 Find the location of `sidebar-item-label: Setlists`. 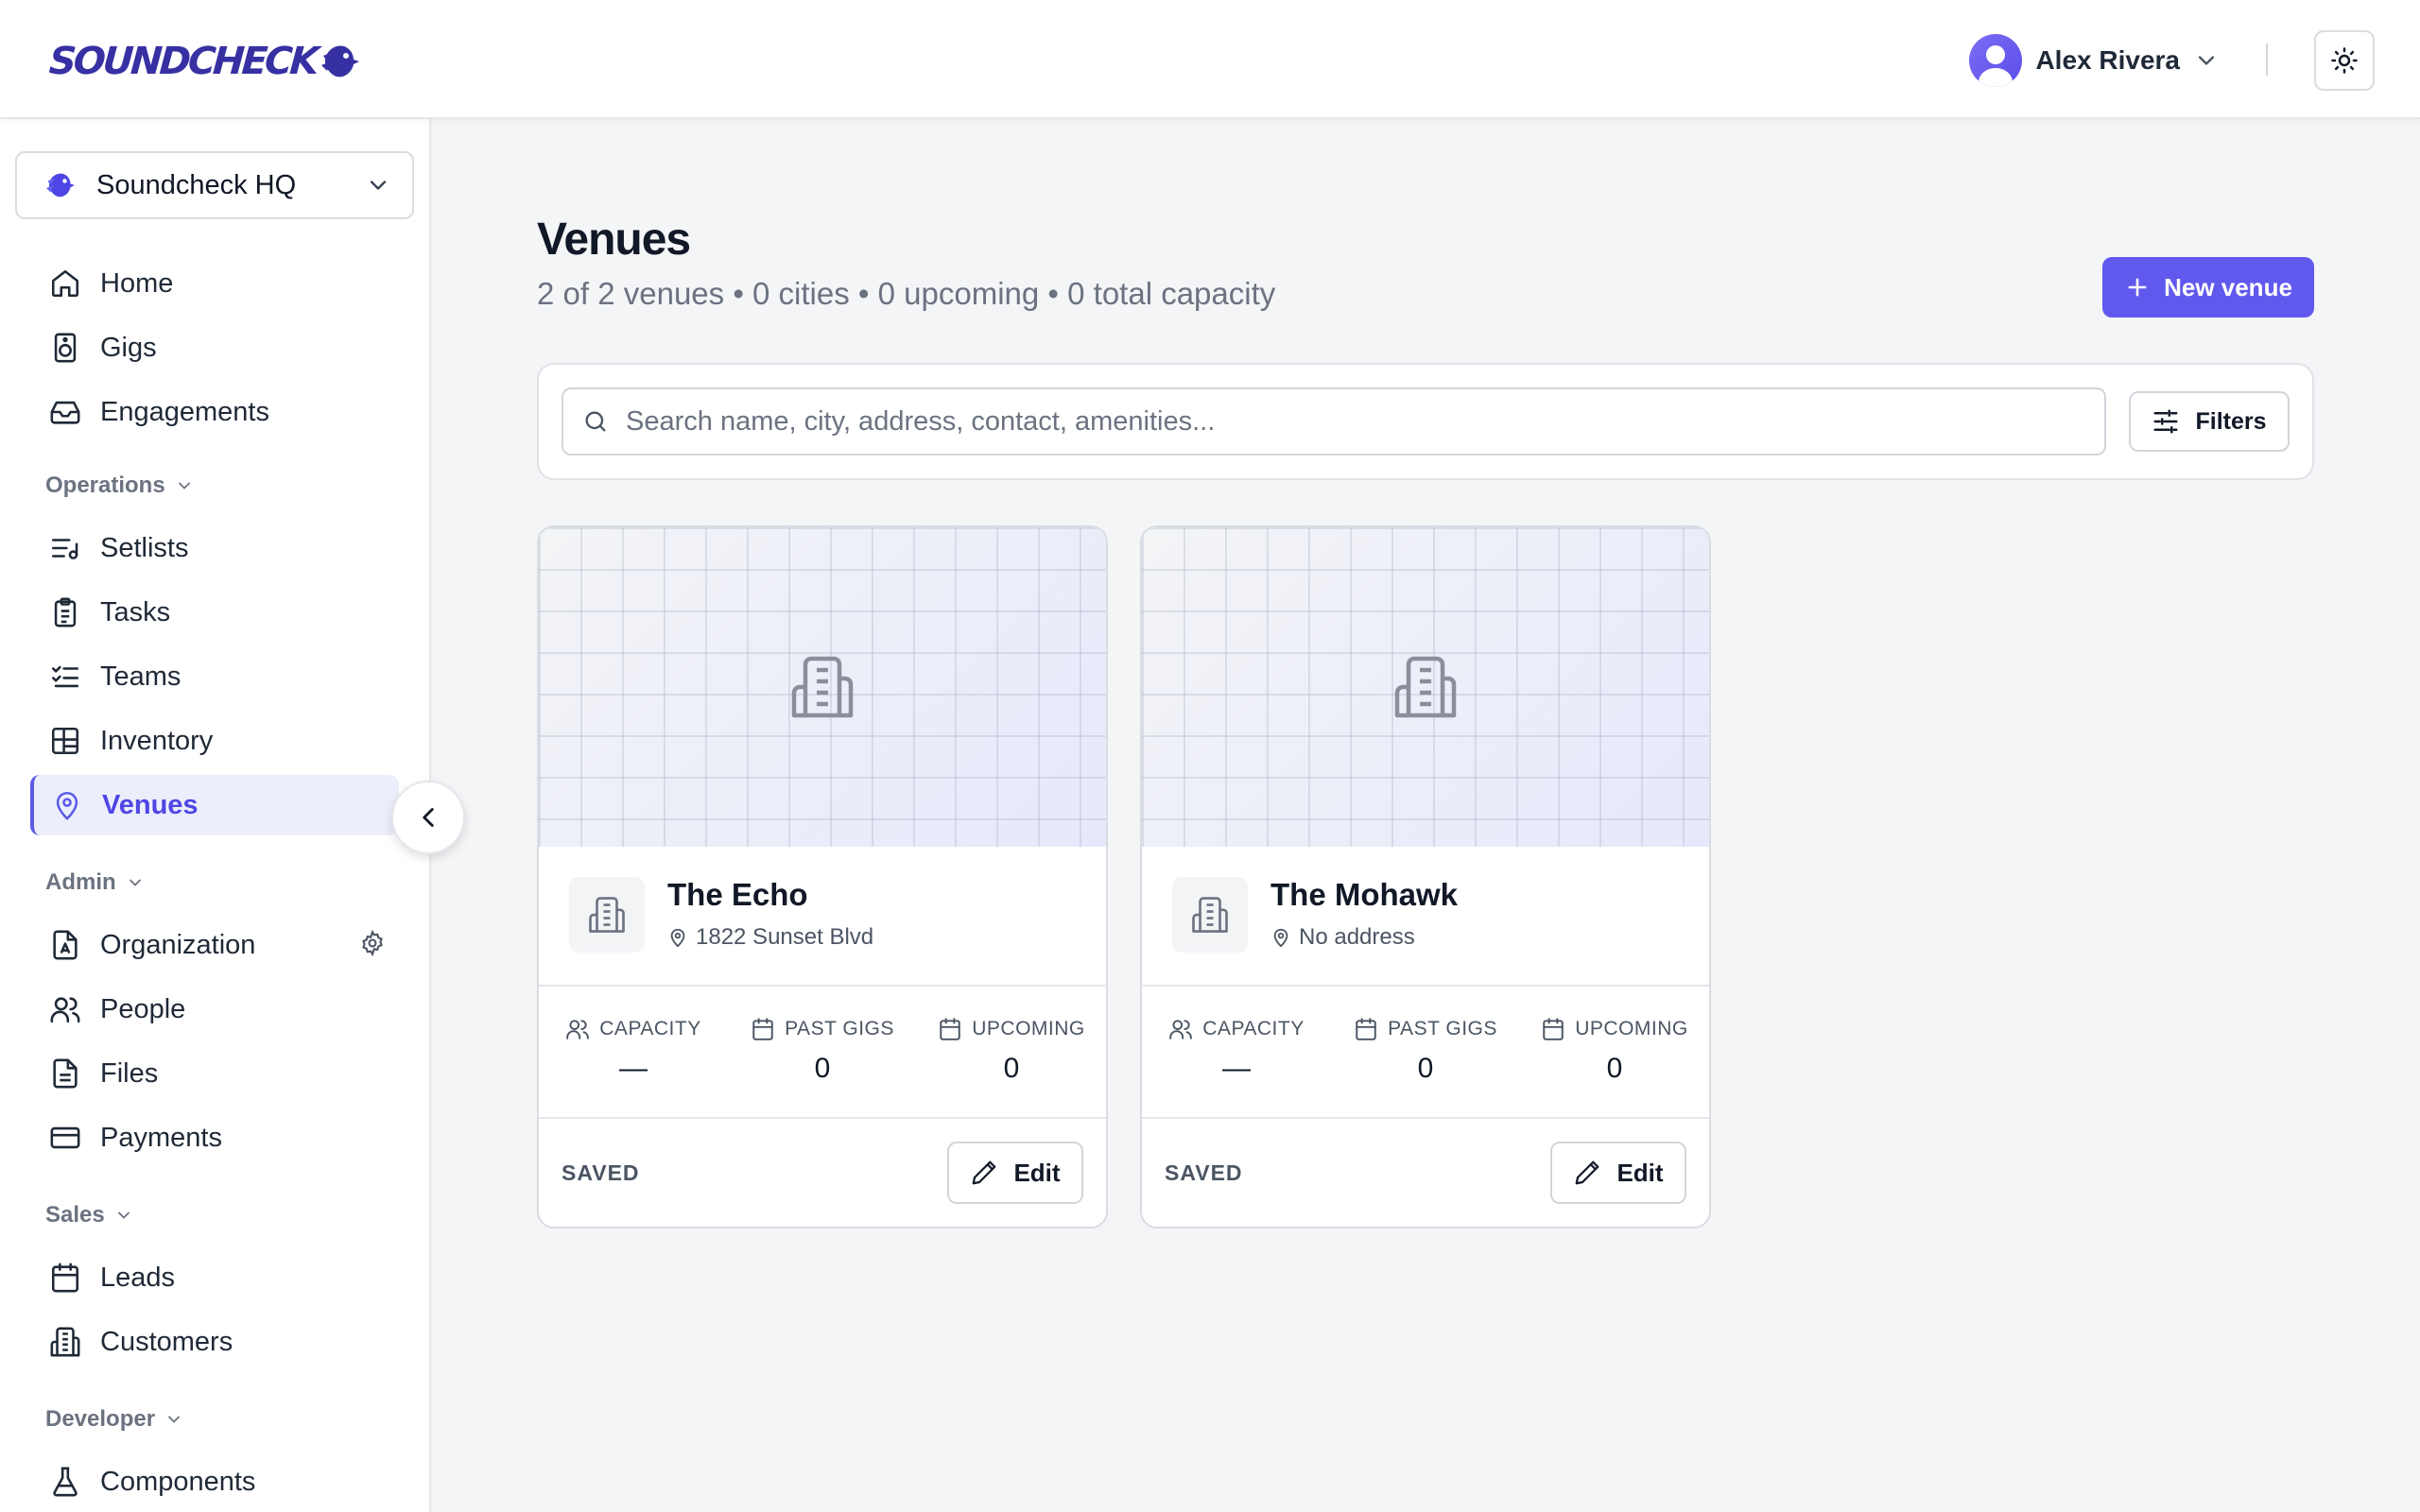

sidebar-item-label: Setlists is located at coordinates (145, 547).